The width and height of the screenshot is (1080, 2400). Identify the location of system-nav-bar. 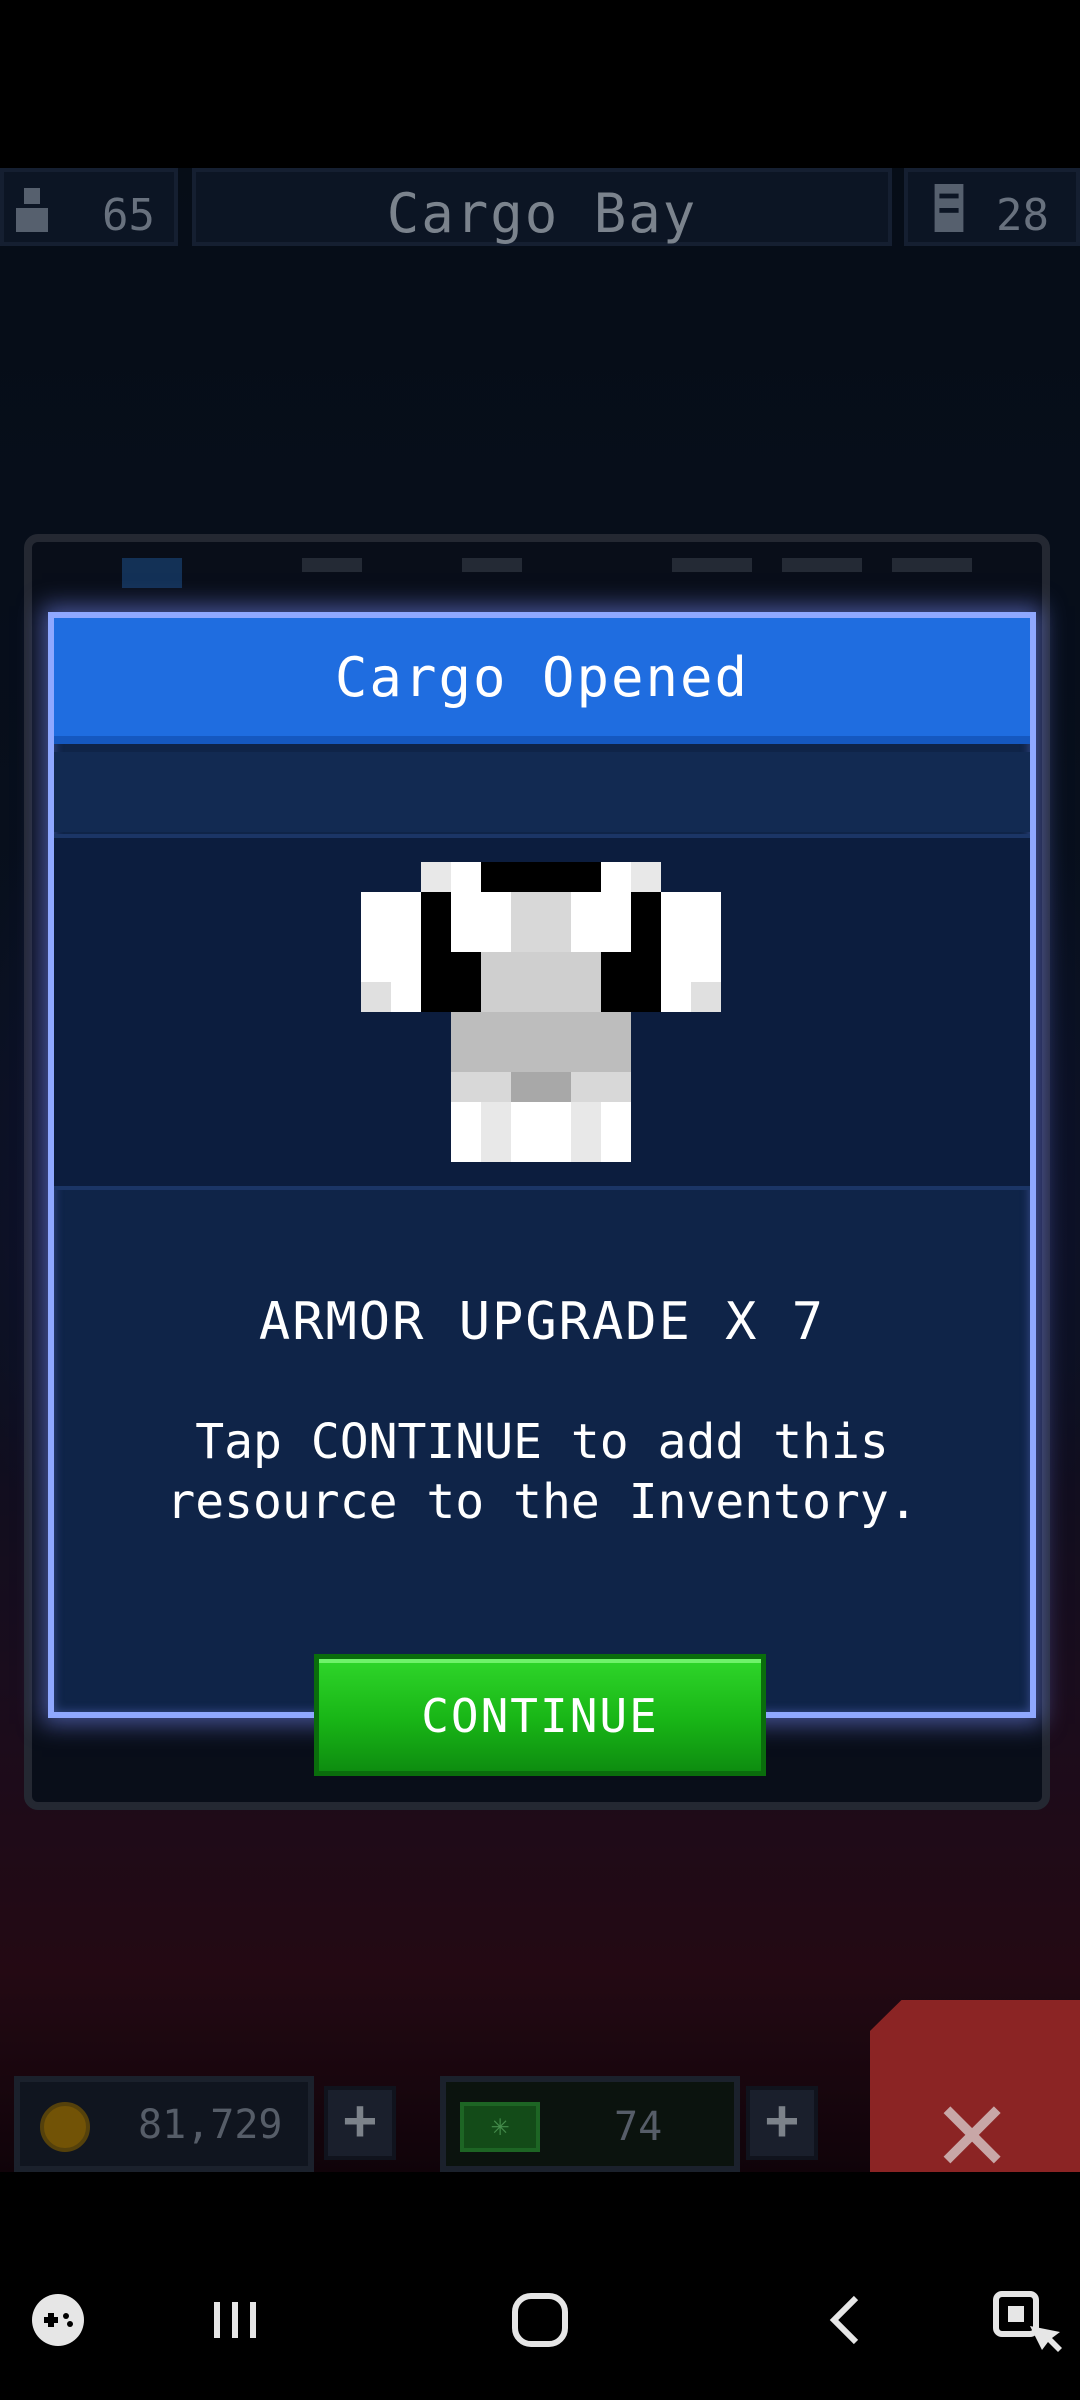
(540, 2320).